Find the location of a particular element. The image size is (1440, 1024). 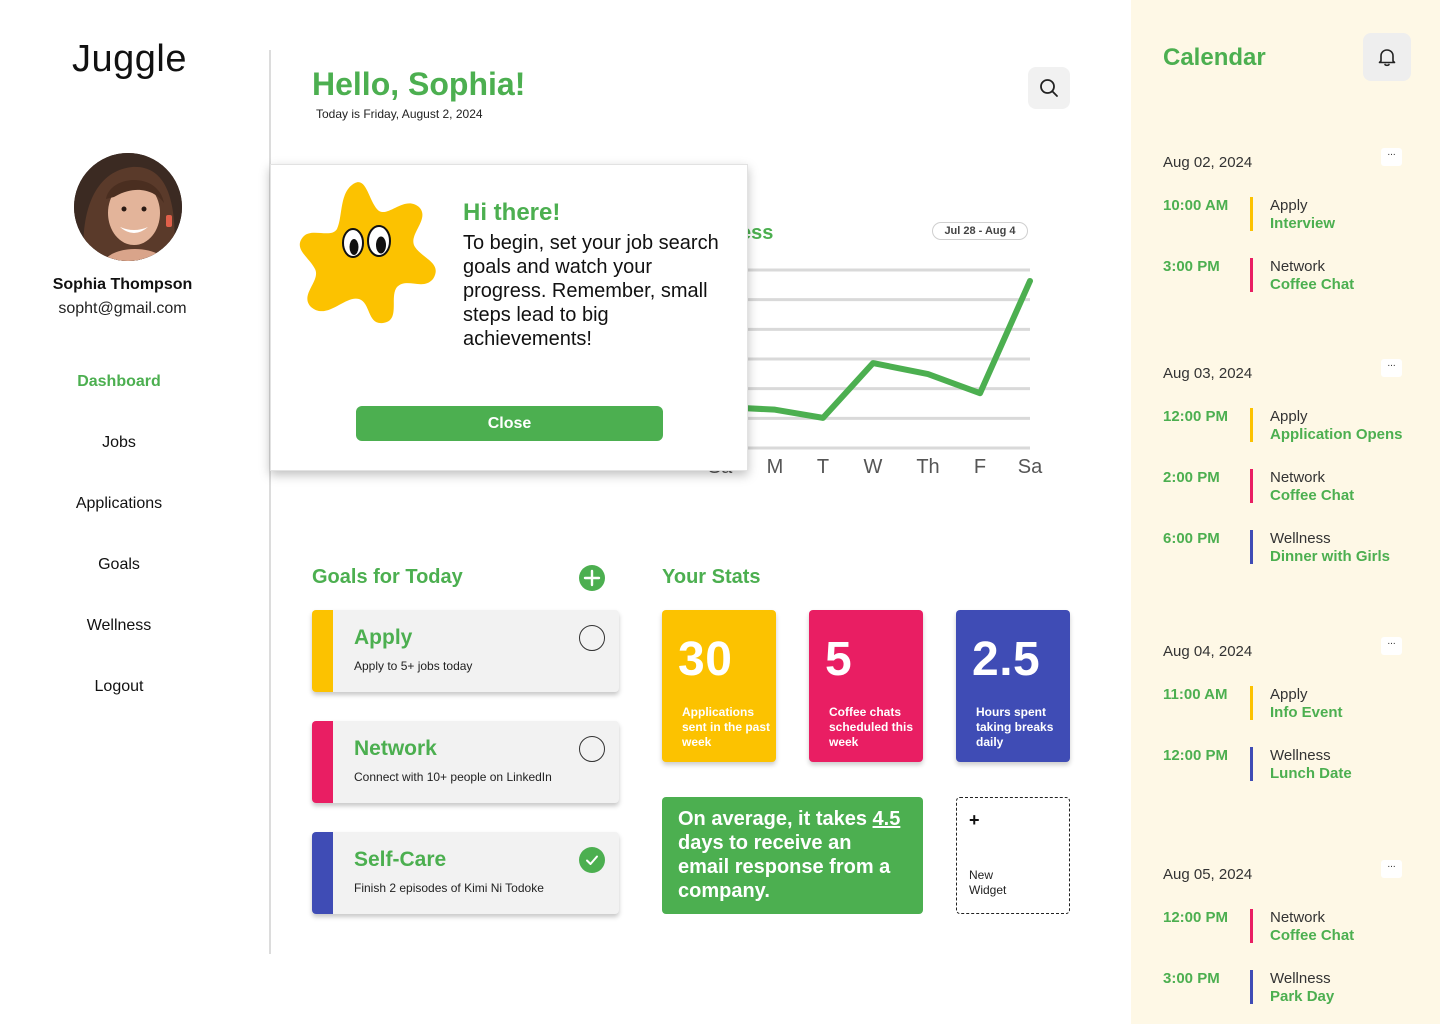

calendar-day-date: Aug 05, 2024 is located at coordinates (1208, 874).